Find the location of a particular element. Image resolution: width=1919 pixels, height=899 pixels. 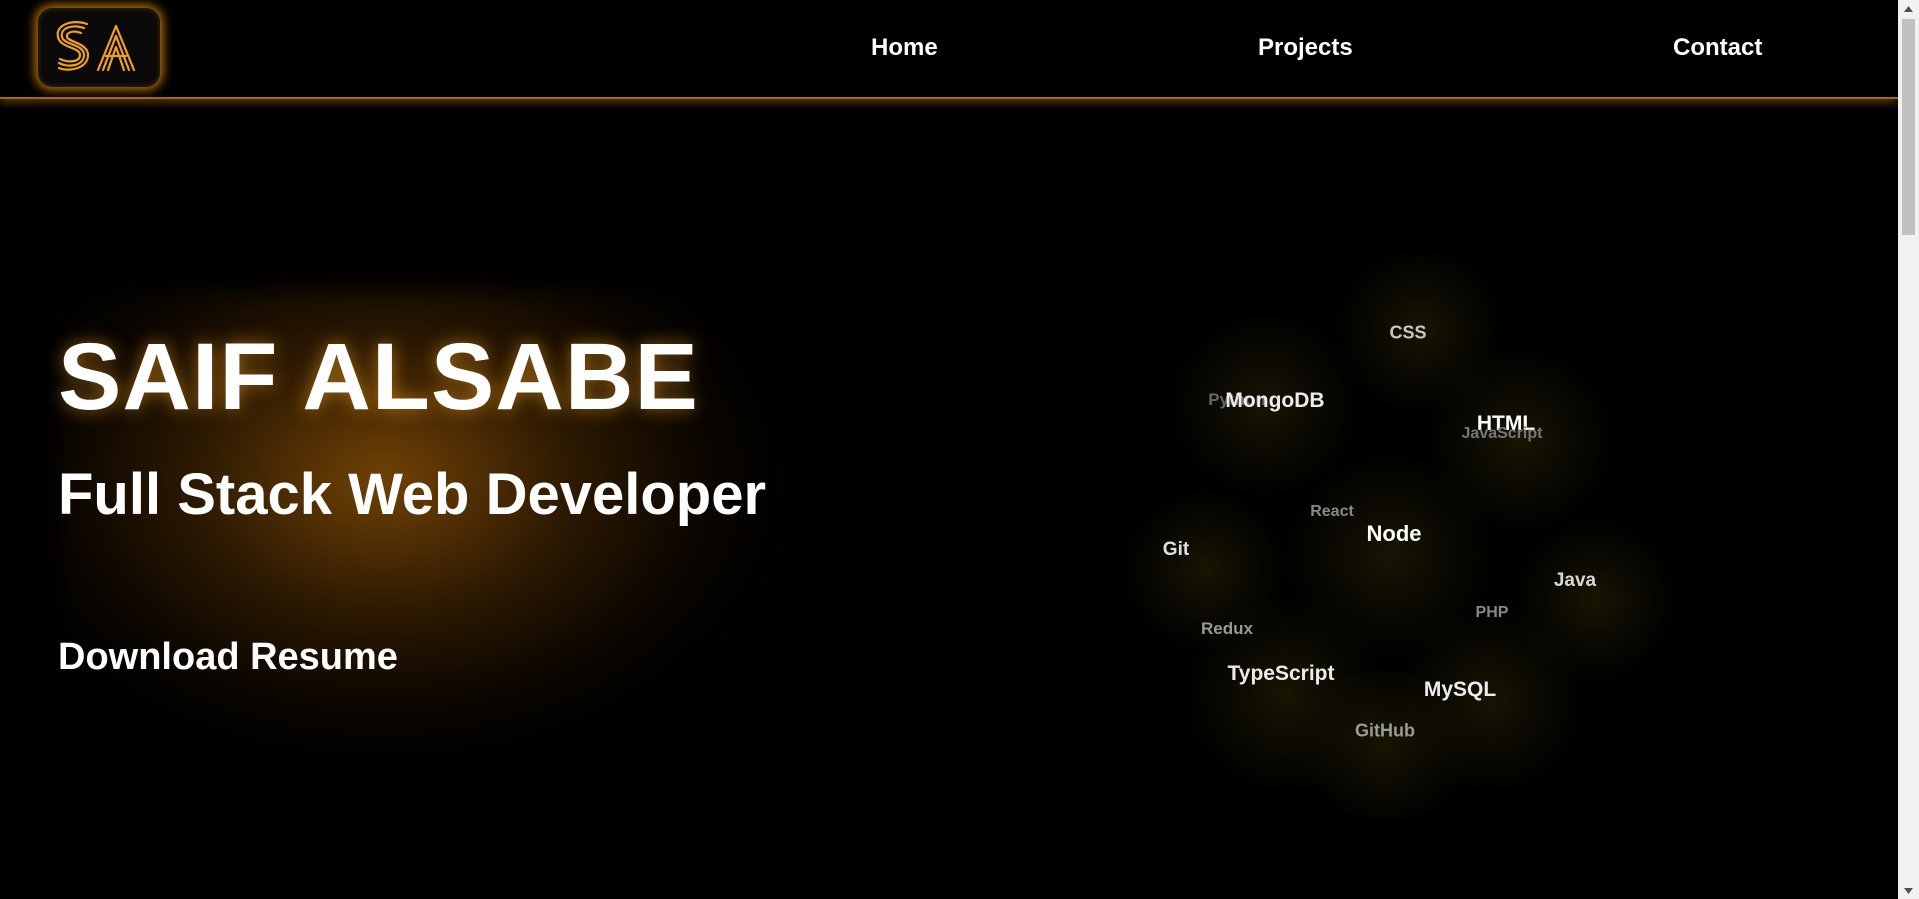

triangle-down-icon is located at coordinates (1908, 890).